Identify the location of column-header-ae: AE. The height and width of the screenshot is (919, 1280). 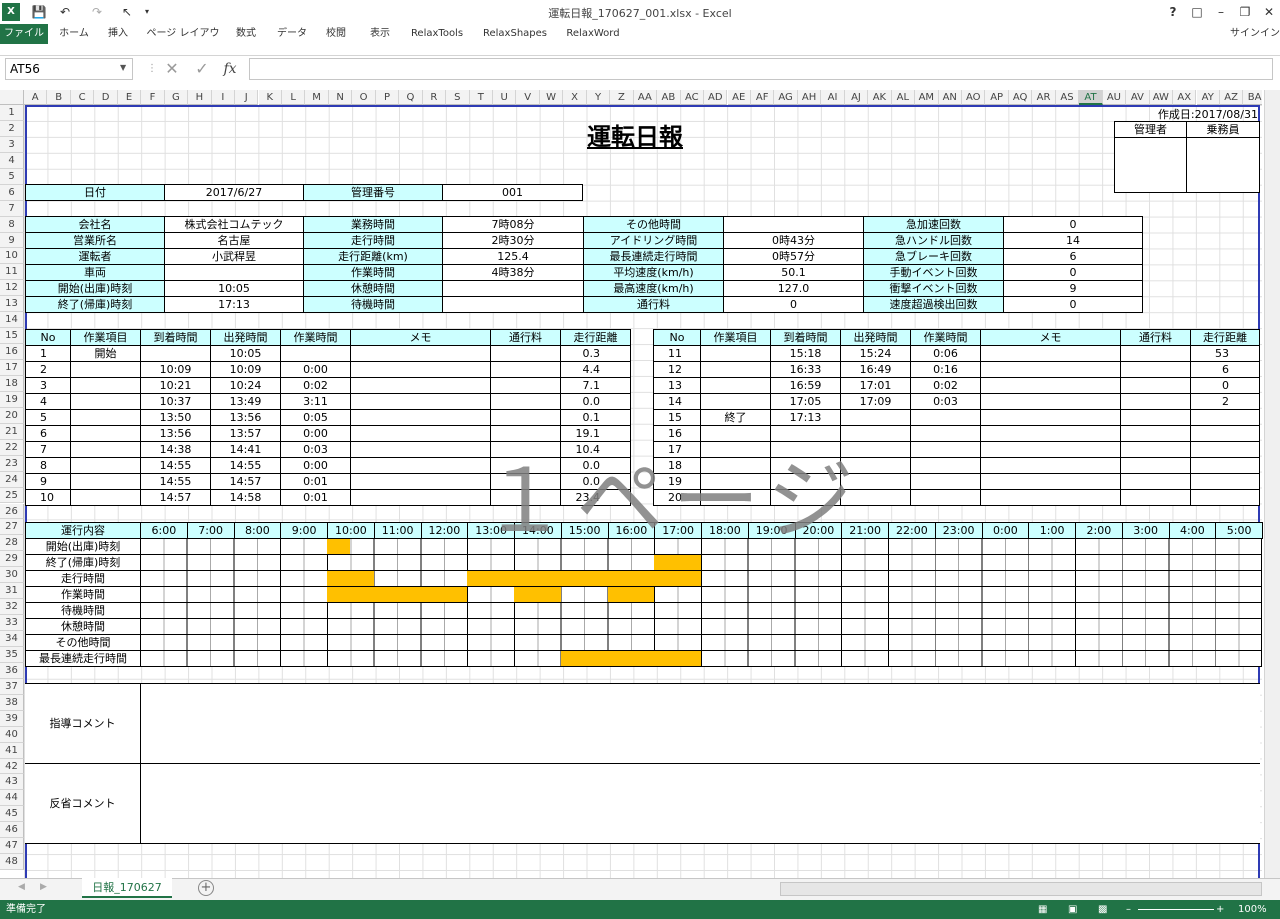
(739, 97).